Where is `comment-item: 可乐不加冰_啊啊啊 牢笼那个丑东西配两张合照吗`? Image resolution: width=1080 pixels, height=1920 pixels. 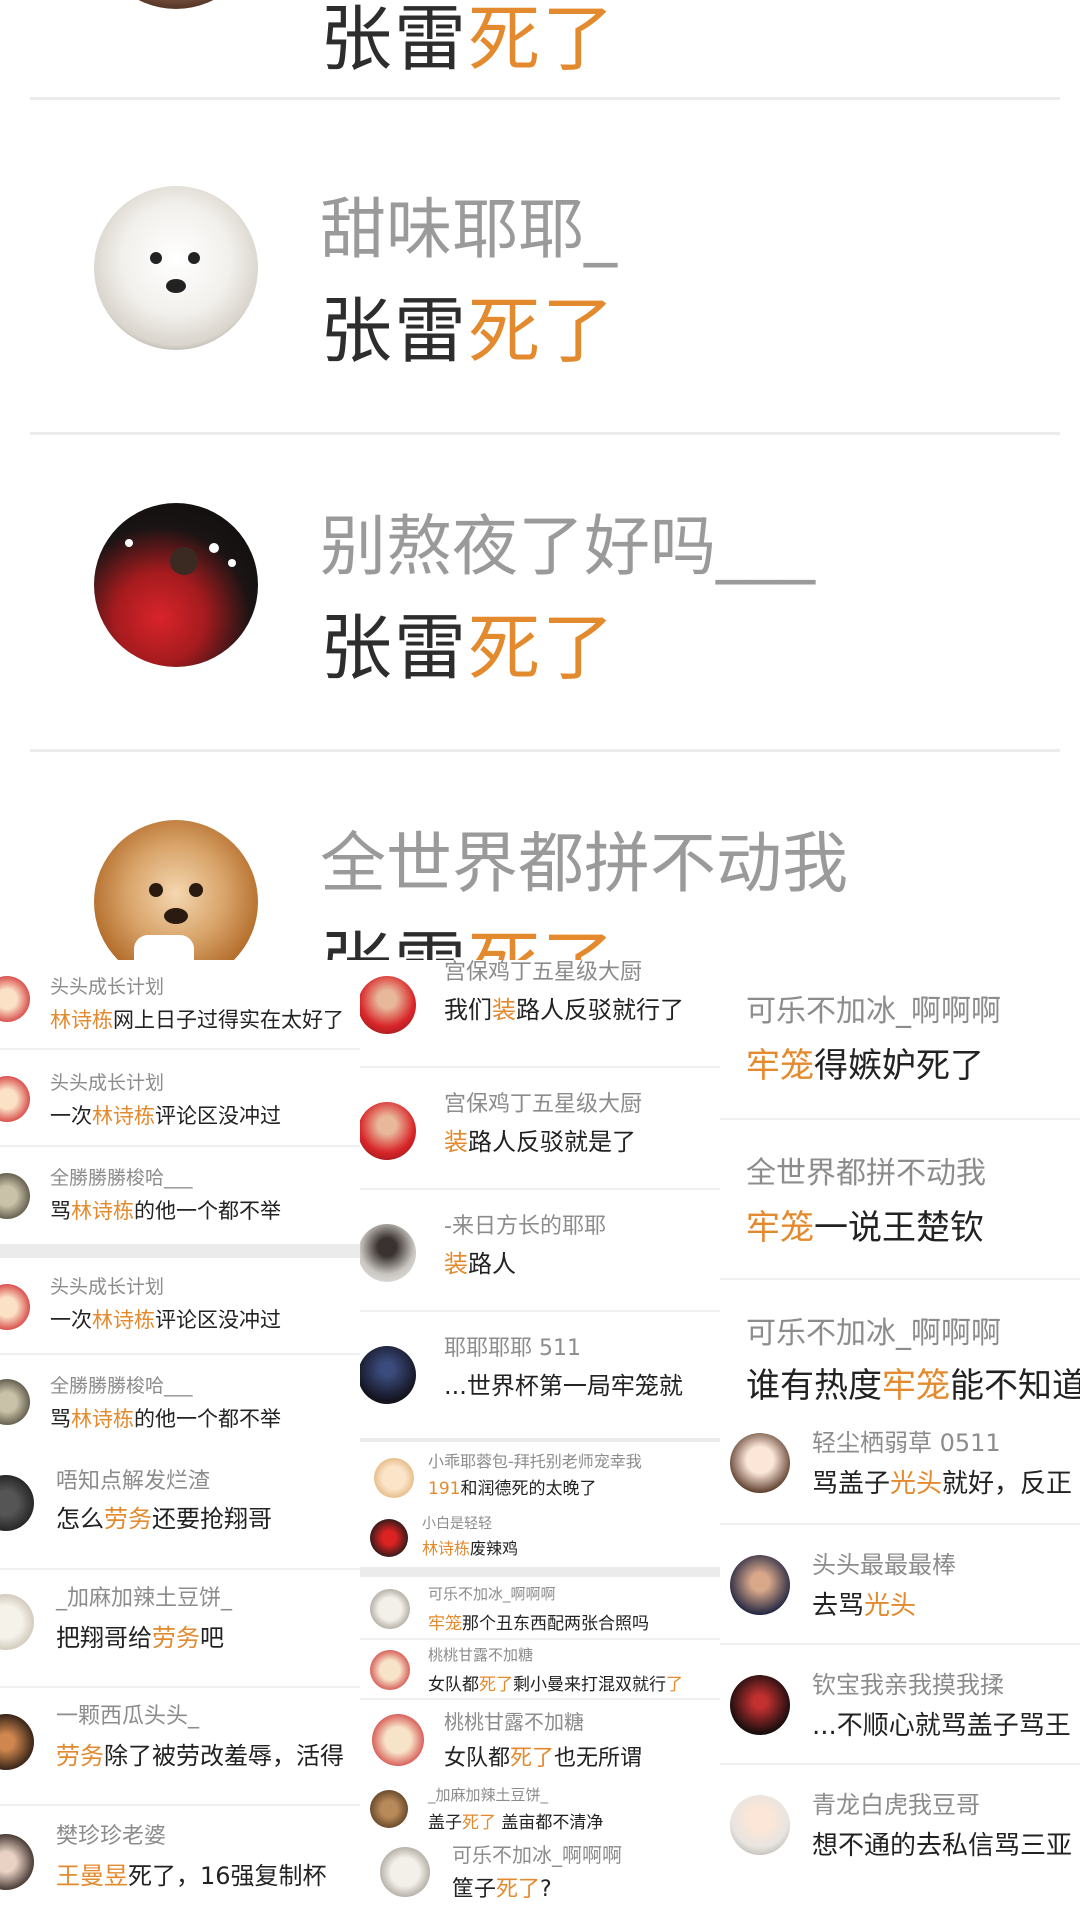 comment-item: 可乐不加冰_啊啊啊 牢笼那个丑东西配两张合照吗 is located at coordinates (540, 1608).